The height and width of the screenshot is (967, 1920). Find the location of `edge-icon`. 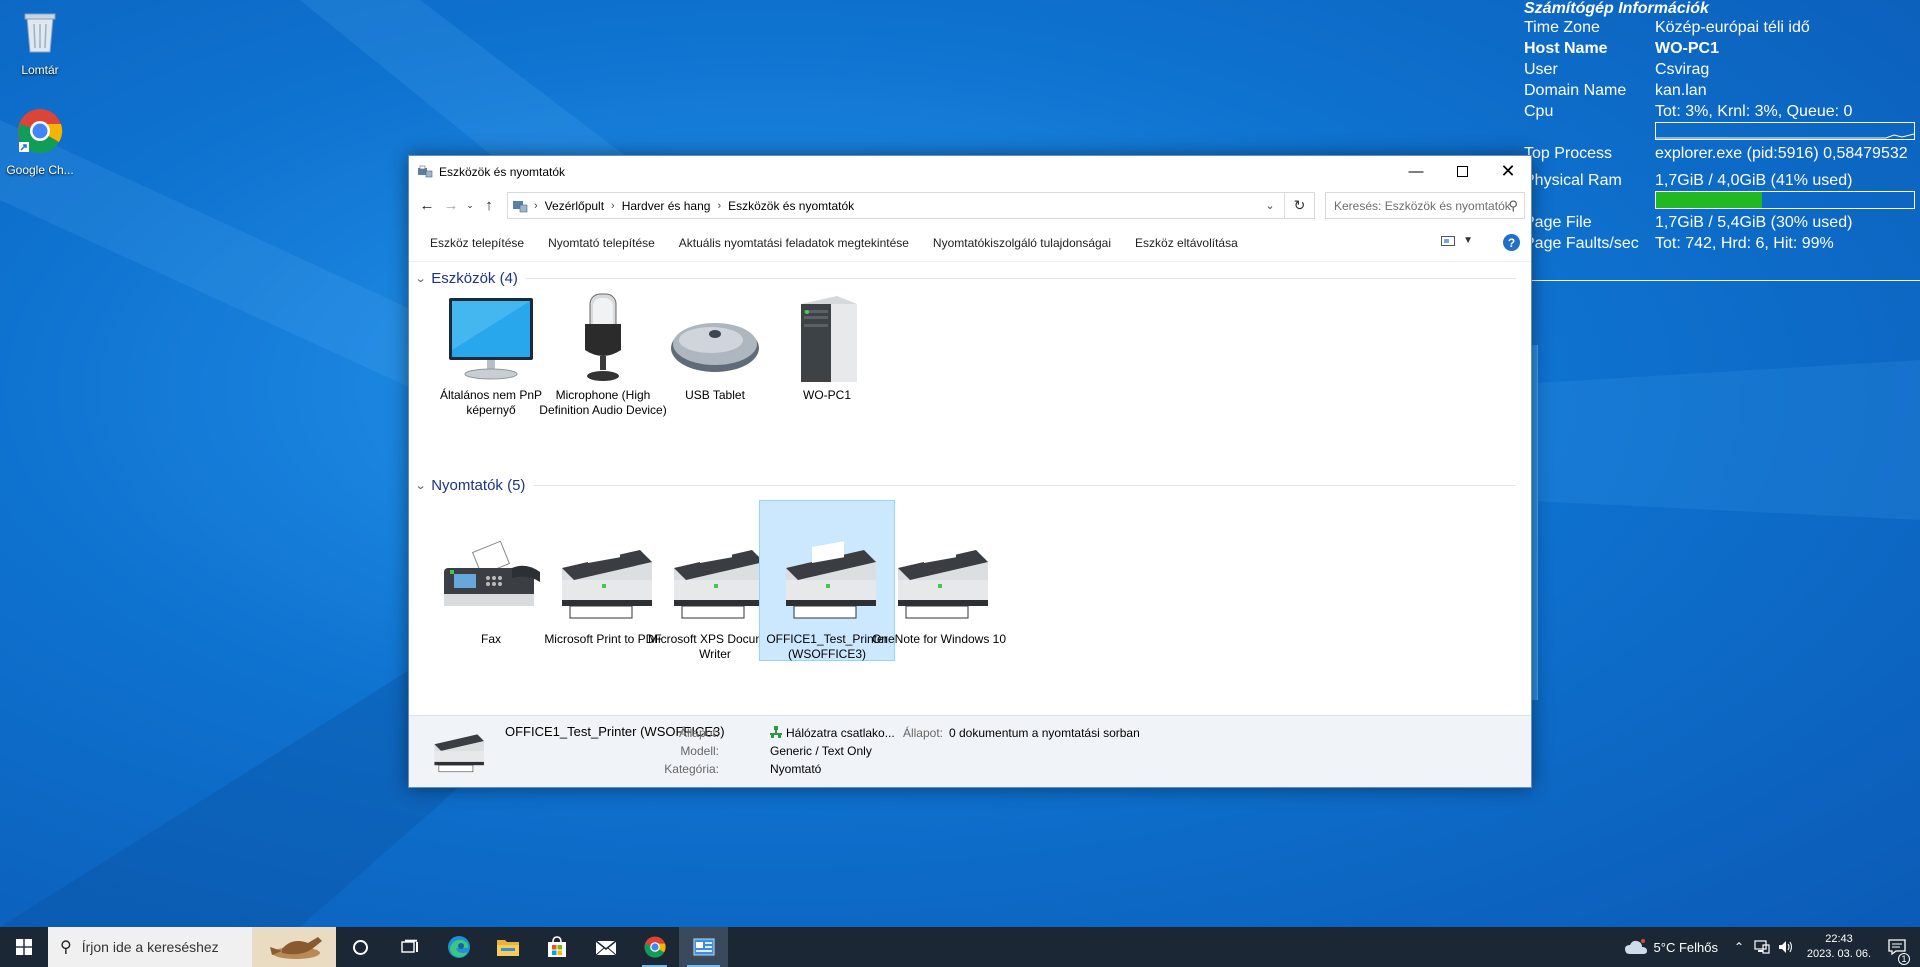

edge-icon is located at coordinates (458, 947).